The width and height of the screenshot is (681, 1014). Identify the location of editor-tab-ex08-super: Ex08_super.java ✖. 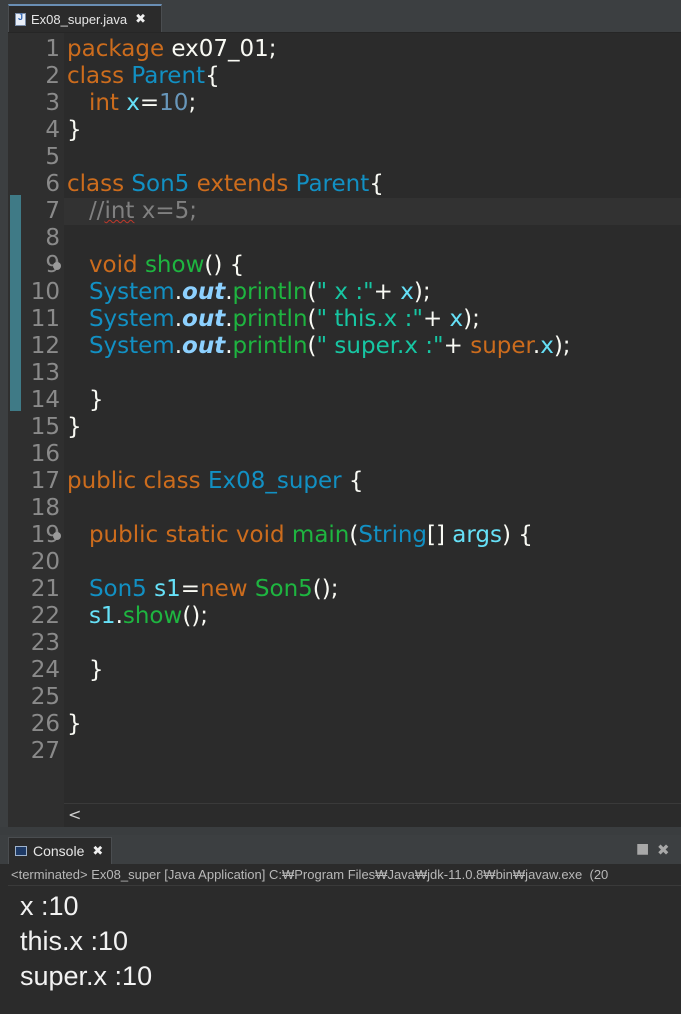
(85, 18).